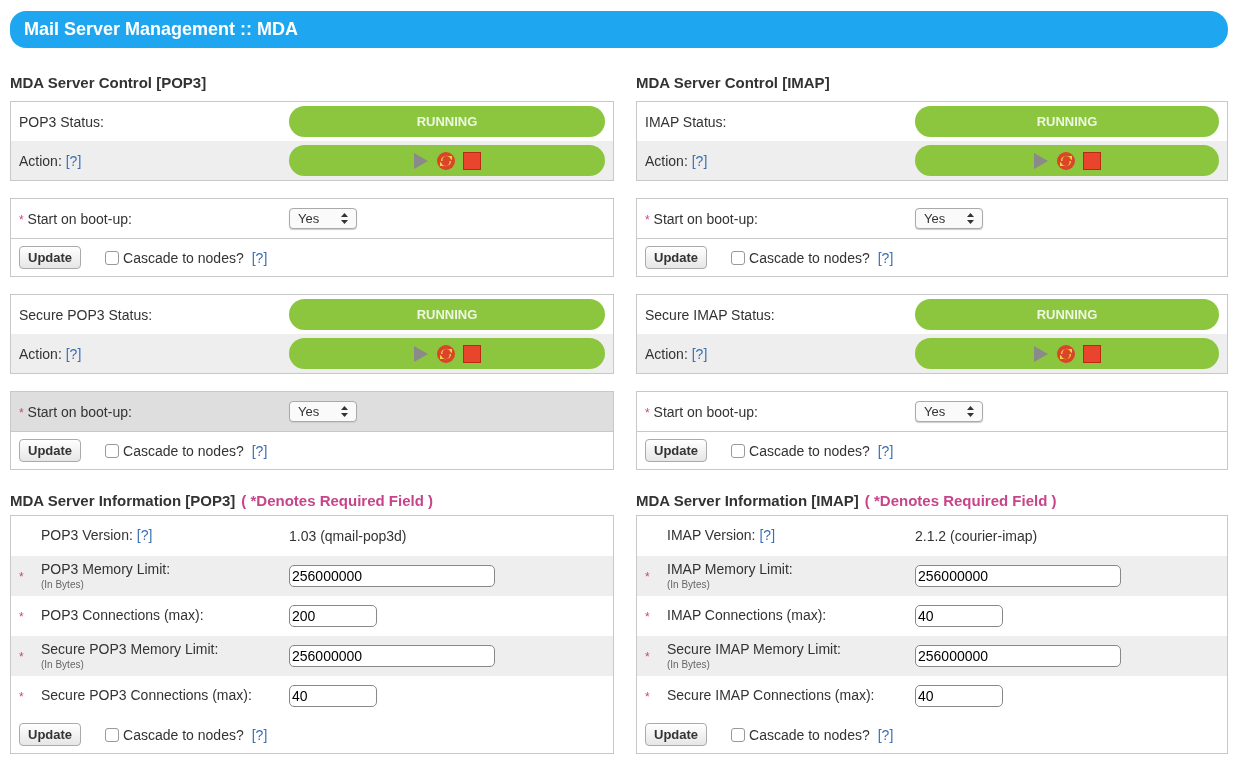 The width and height of the screenshot is (1238, 783). What do you see at coordinates (86, 314) in the screenshot?
I see `status-label: Secure POP3 Status:` at bounding box center [86, 314].